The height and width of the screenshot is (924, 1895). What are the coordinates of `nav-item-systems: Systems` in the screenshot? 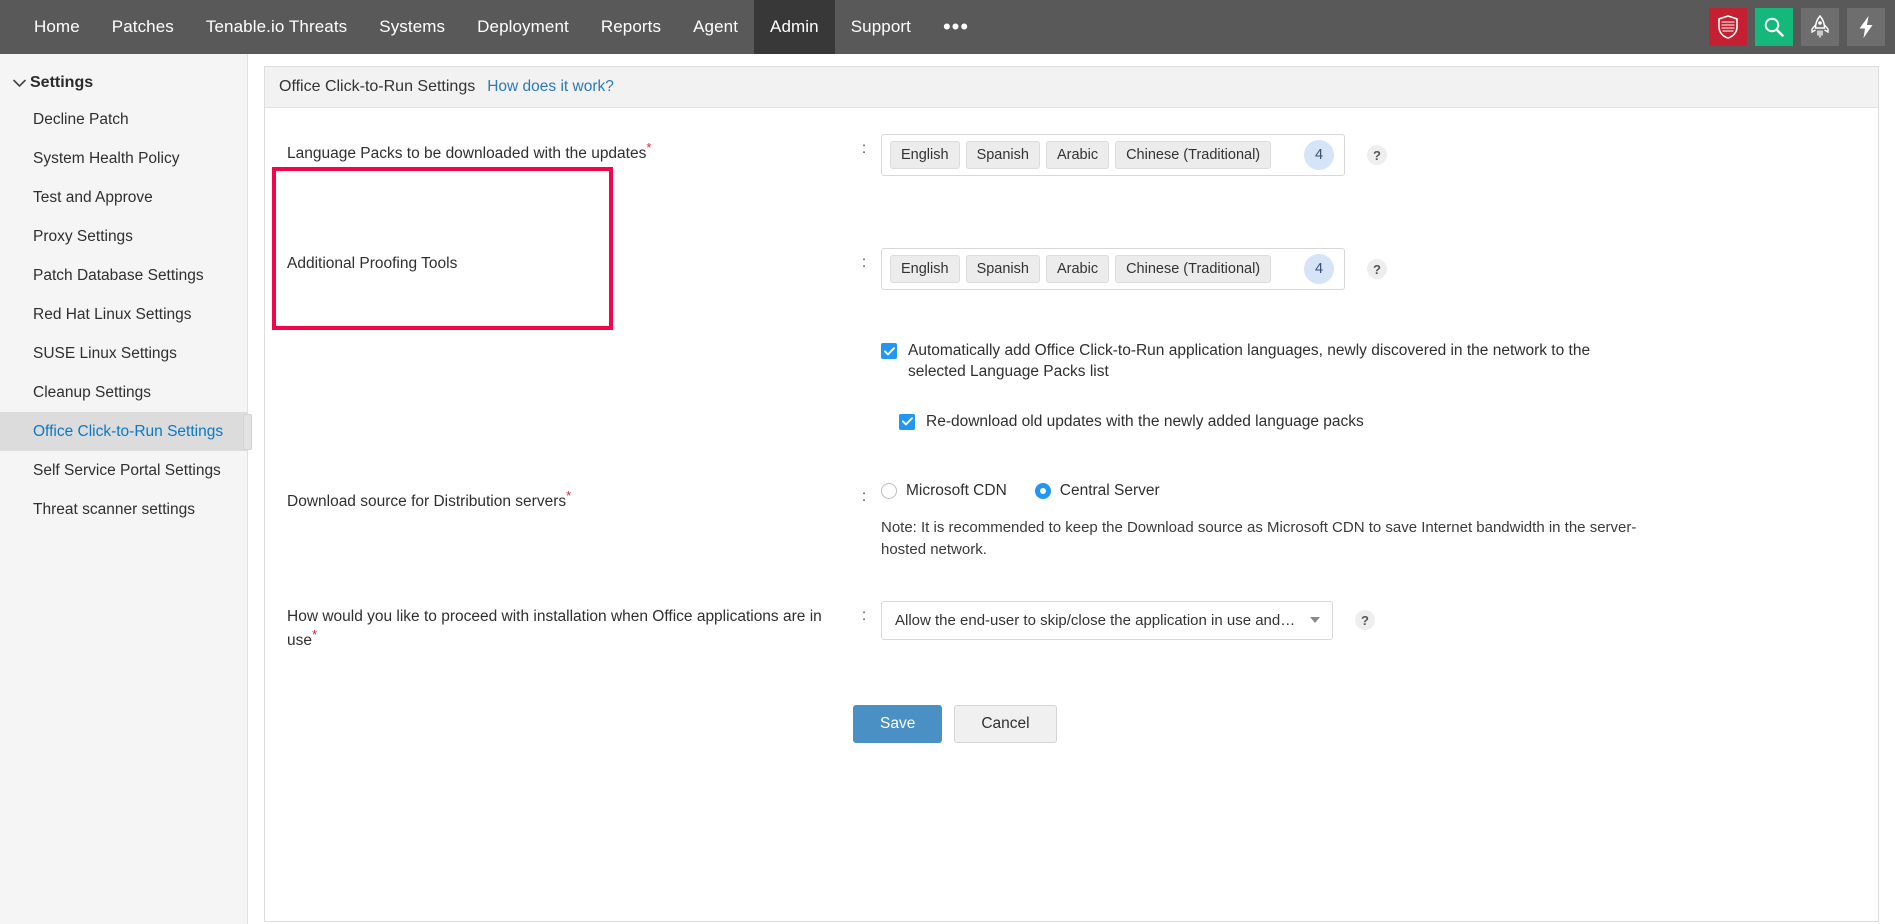 It's located at (412, 27).